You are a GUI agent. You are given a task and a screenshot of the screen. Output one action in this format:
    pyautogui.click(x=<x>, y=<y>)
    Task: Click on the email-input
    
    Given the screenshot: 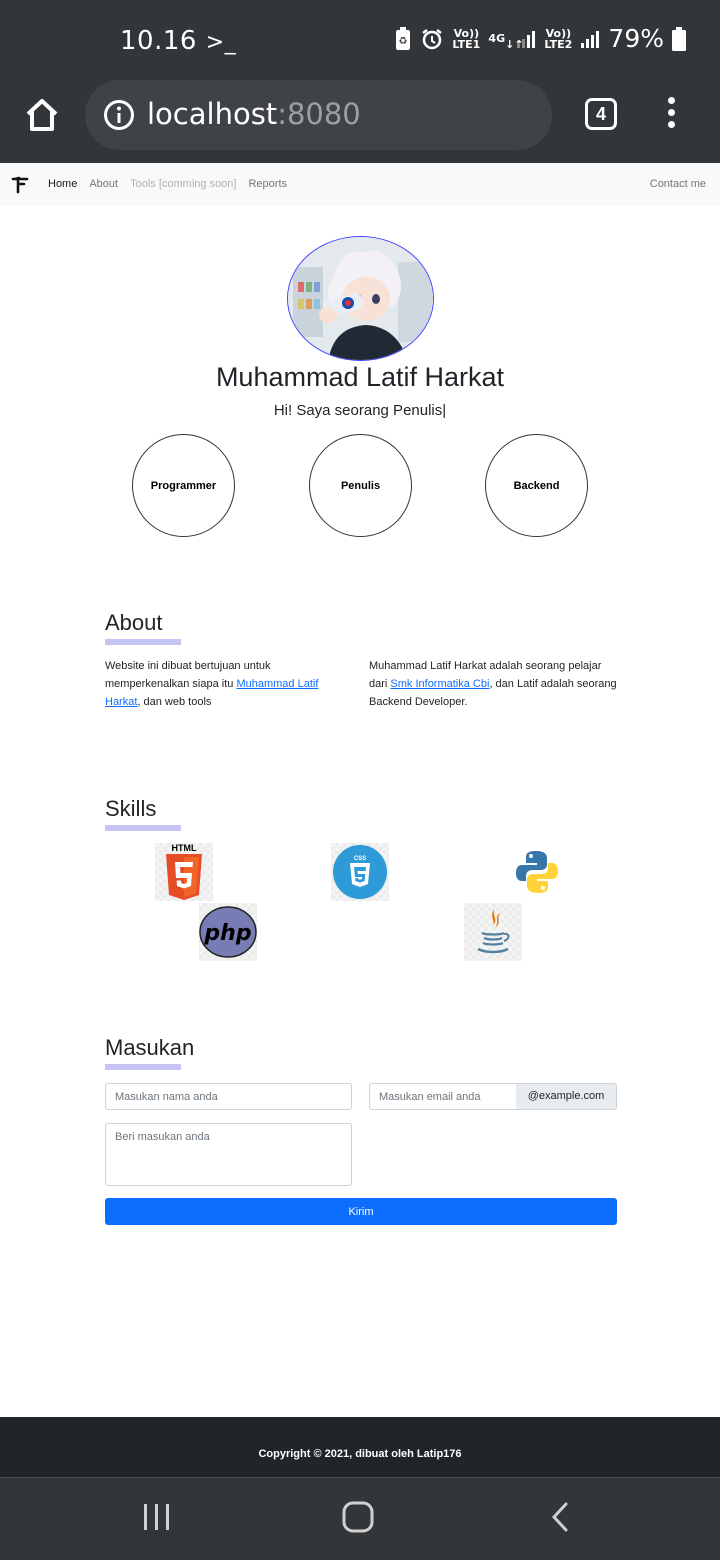 What is the action you would take?
    pyautogui.click(x=443, y=1096)
    